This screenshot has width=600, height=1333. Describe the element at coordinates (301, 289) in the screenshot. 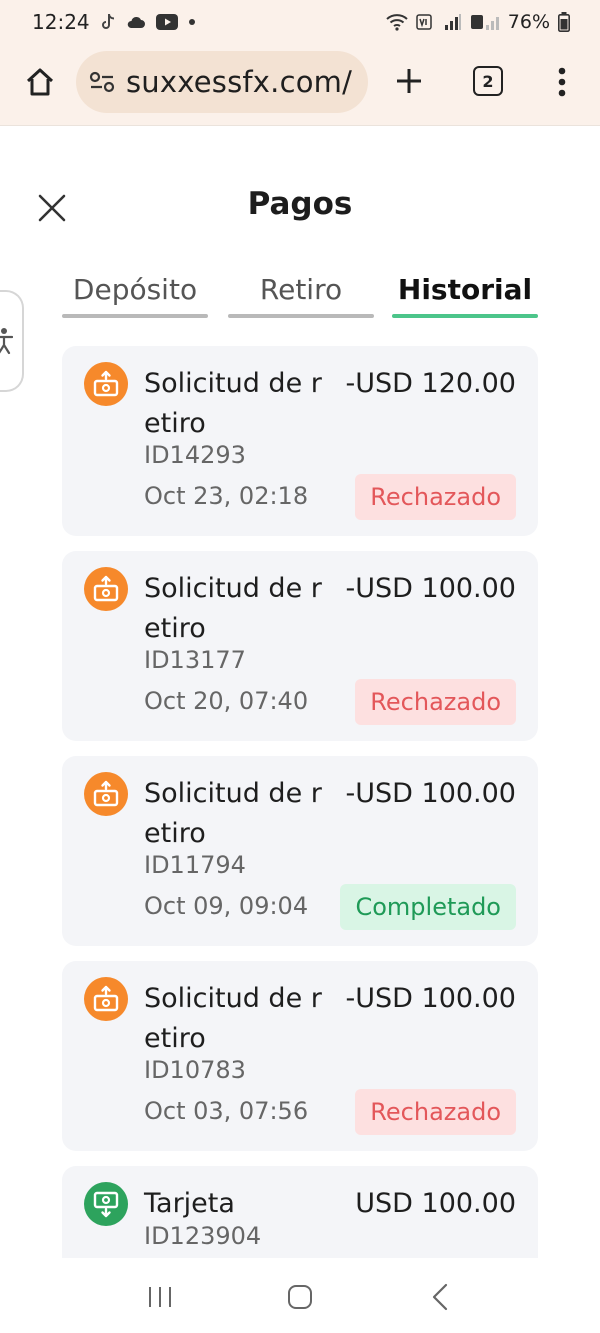

I see `tab-label: Retiro` at that location.